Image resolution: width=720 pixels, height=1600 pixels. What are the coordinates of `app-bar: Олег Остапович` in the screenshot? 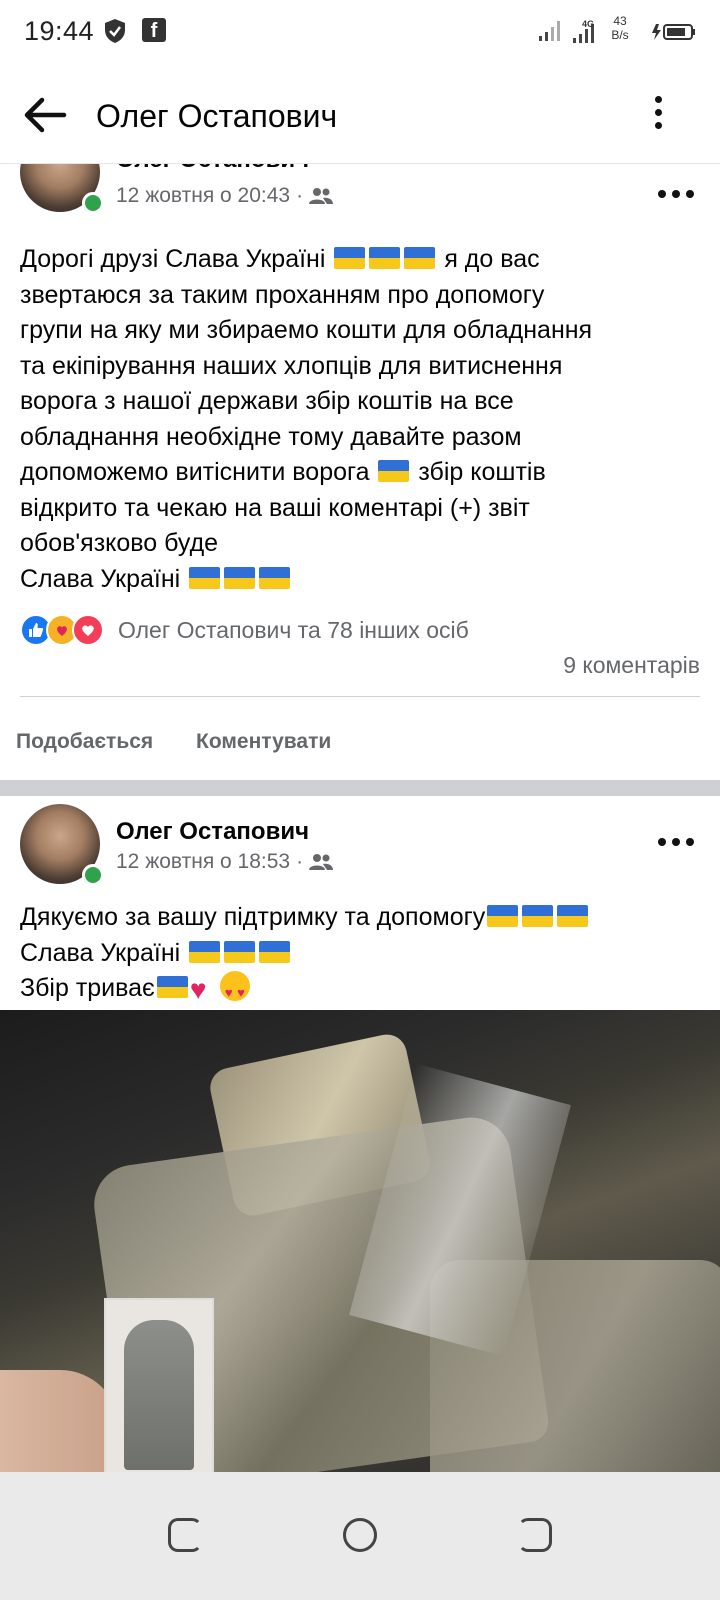 It's located at (360, 114).